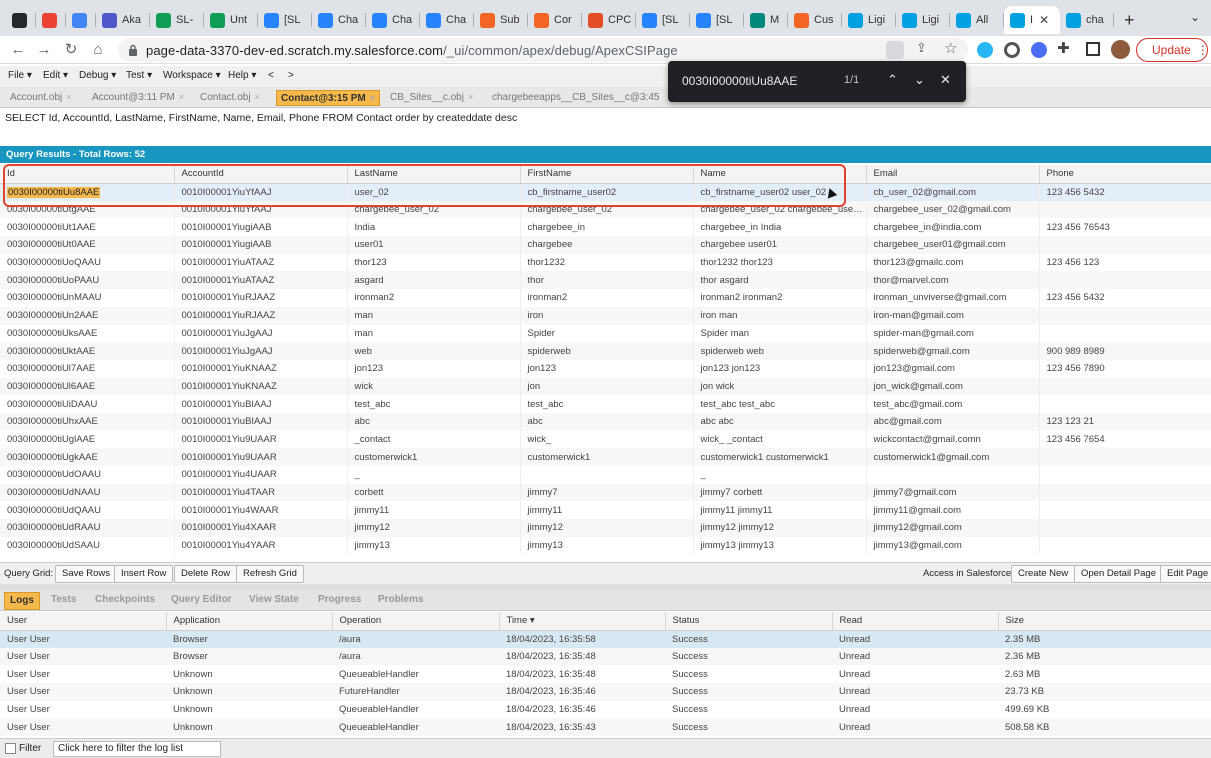 This screenshot has height=758, width=1211. I want to click on table-cell: iron man, so click(780, 315).